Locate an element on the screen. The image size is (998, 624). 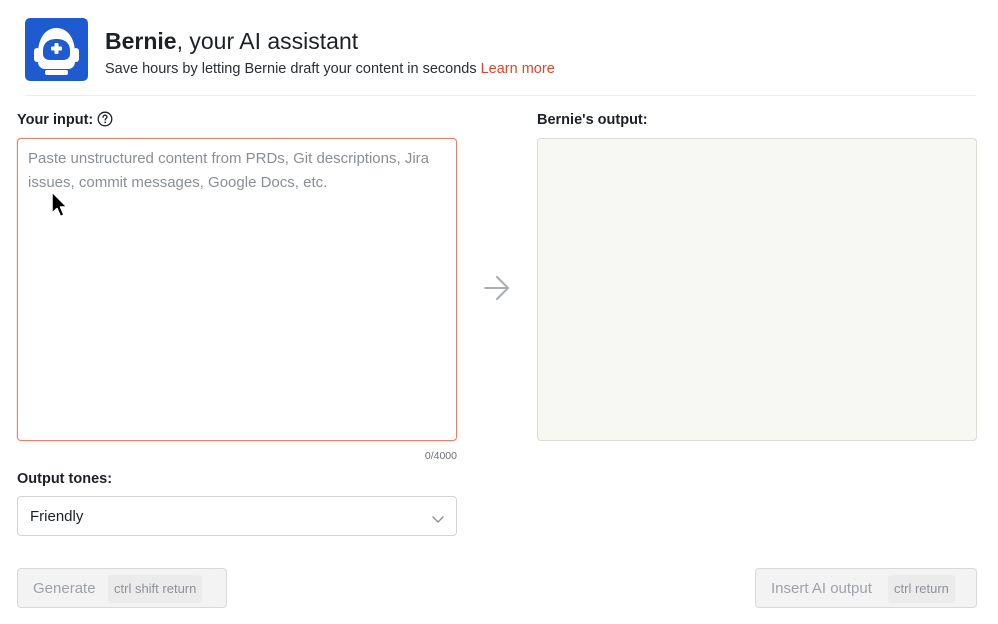
generate-button: Generate ctrl shift return is located at coordinates (122, 588).